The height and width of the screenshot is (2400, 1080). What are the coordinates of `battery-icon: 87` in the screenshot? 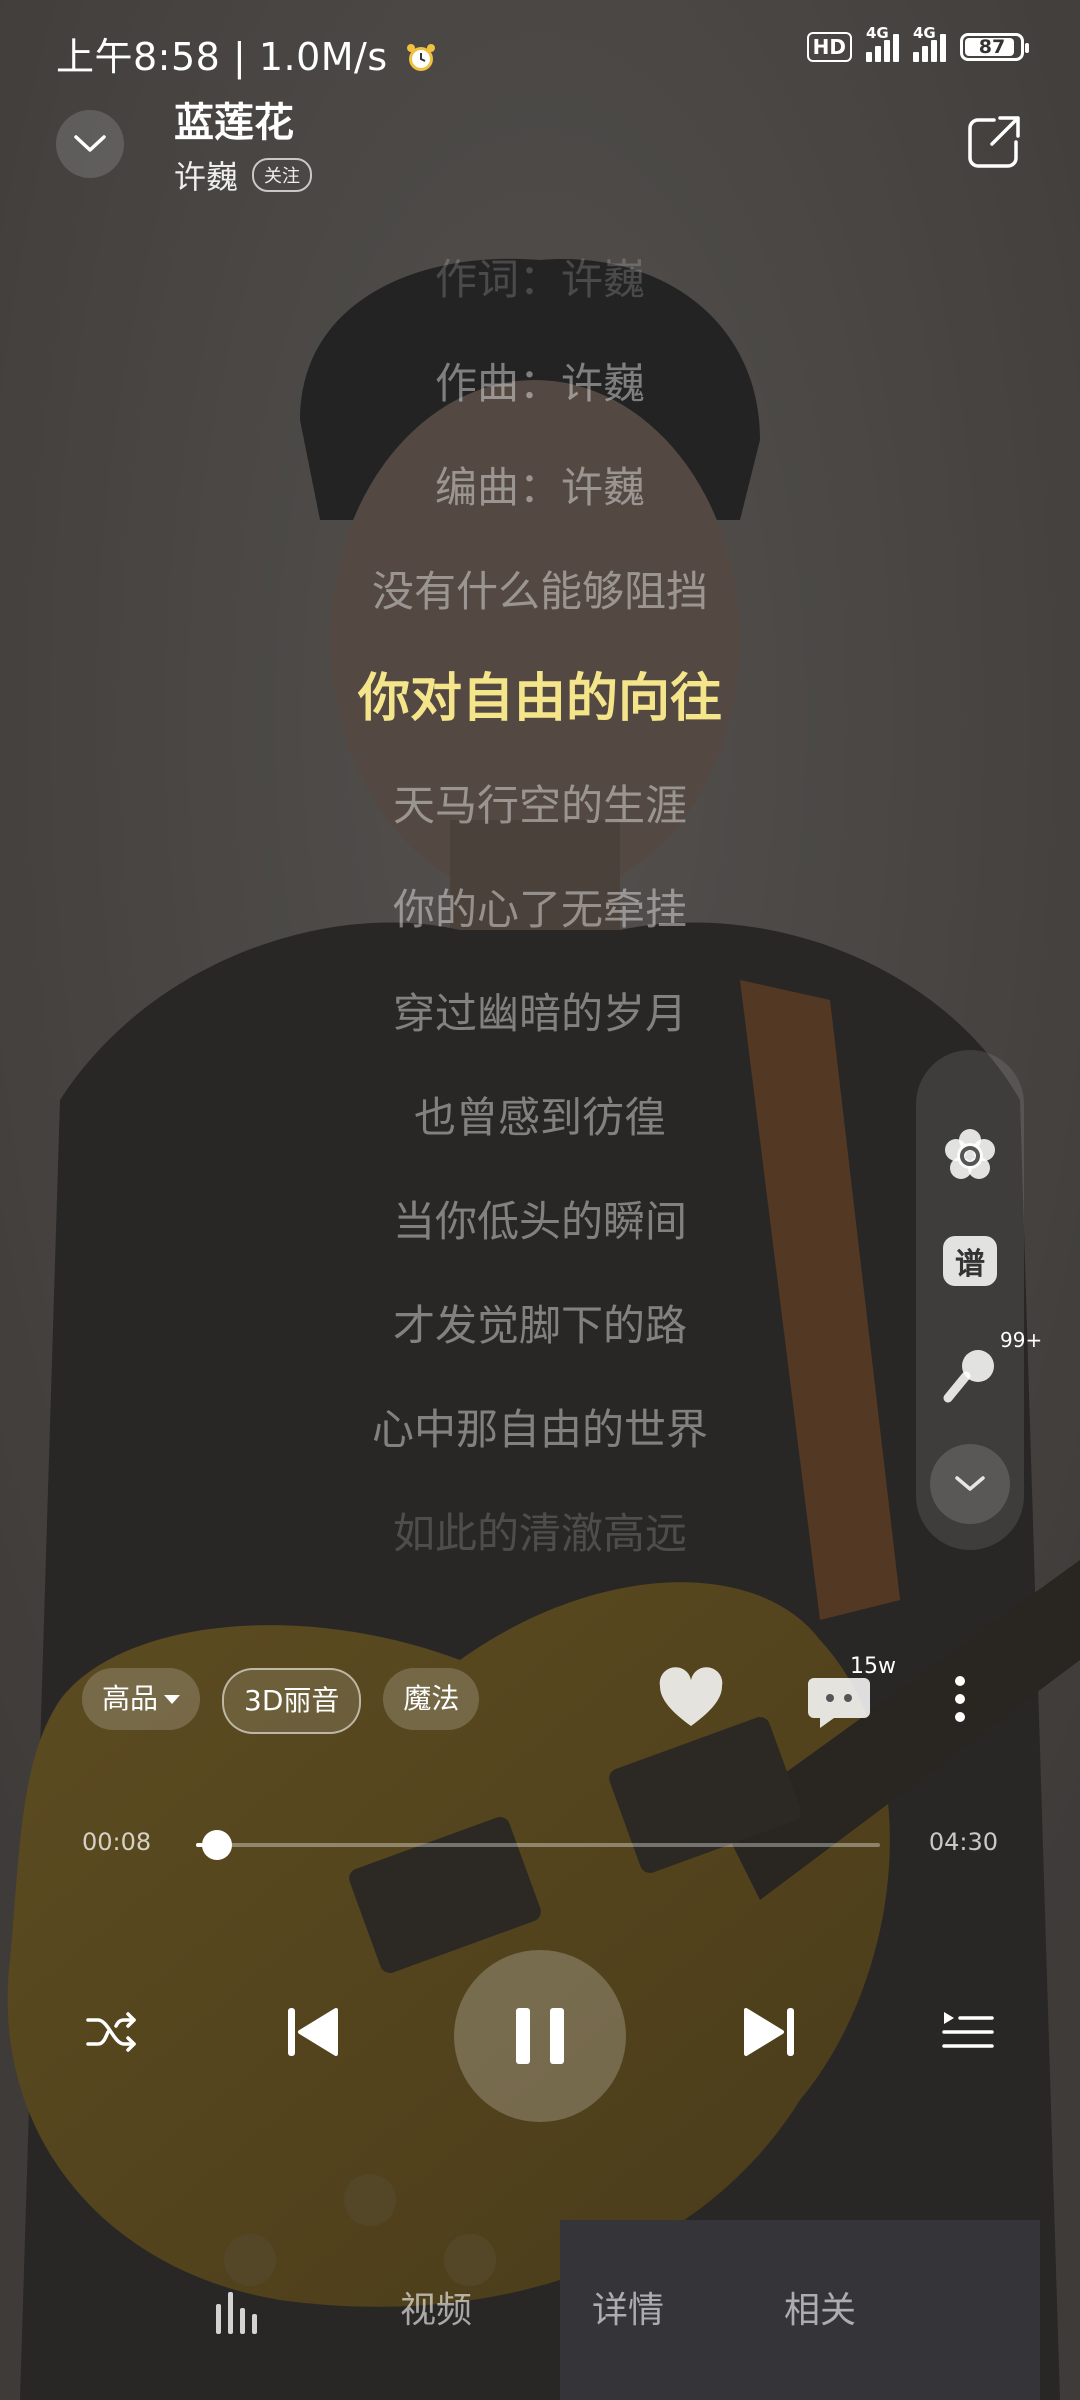 It's located at (994, 47).